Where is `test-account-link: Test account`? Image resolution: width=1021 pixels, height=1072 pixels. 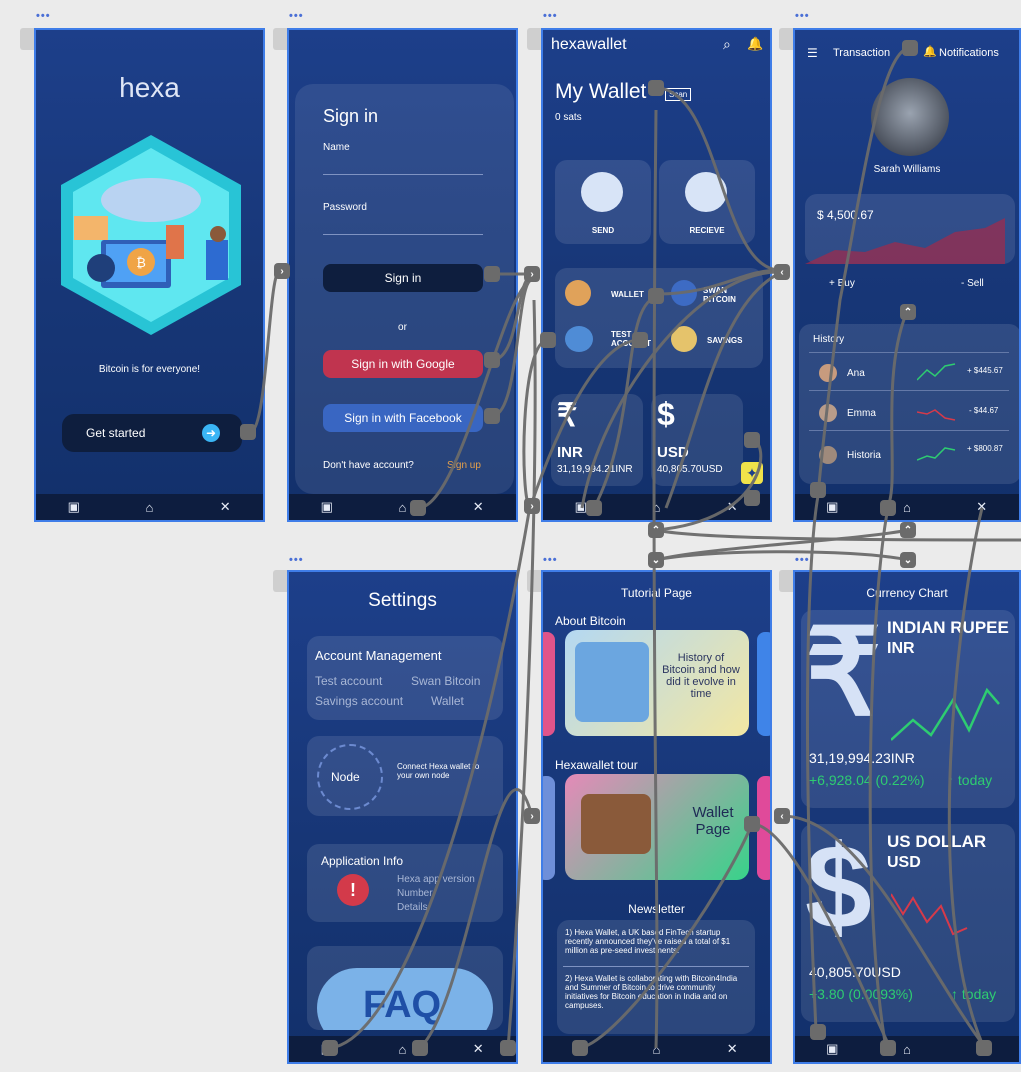
test-account-link: Test account is located at coordinates (348, 681).